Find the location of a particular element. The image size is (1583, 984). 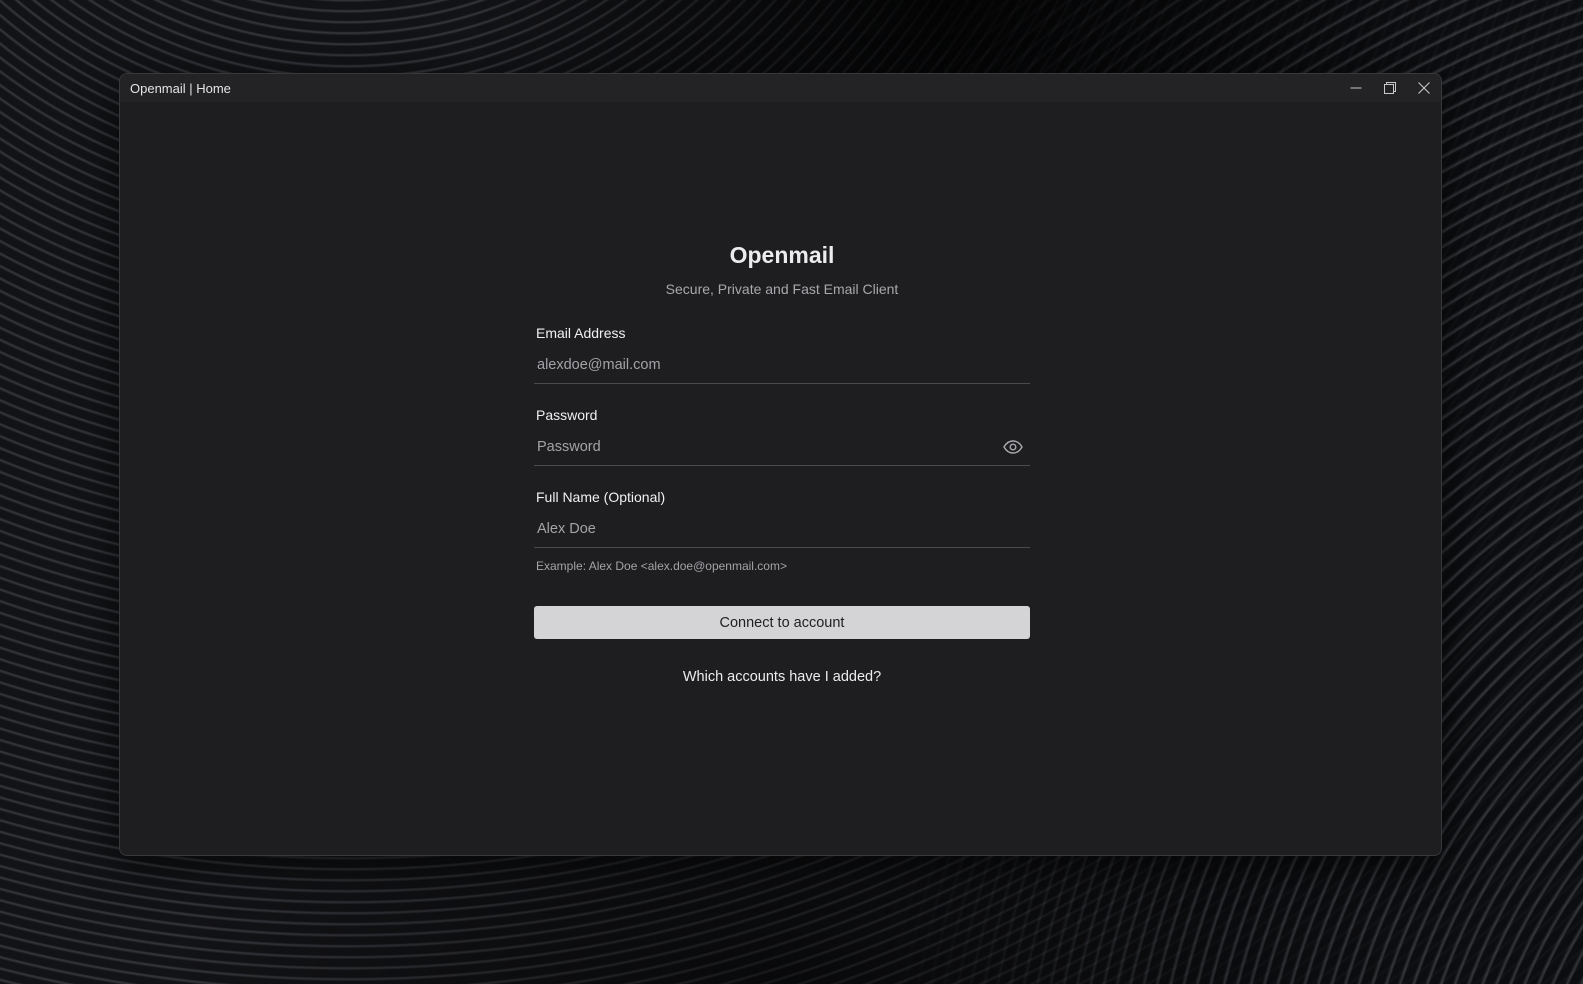

window-controls is located at coordinates (1390, 88).